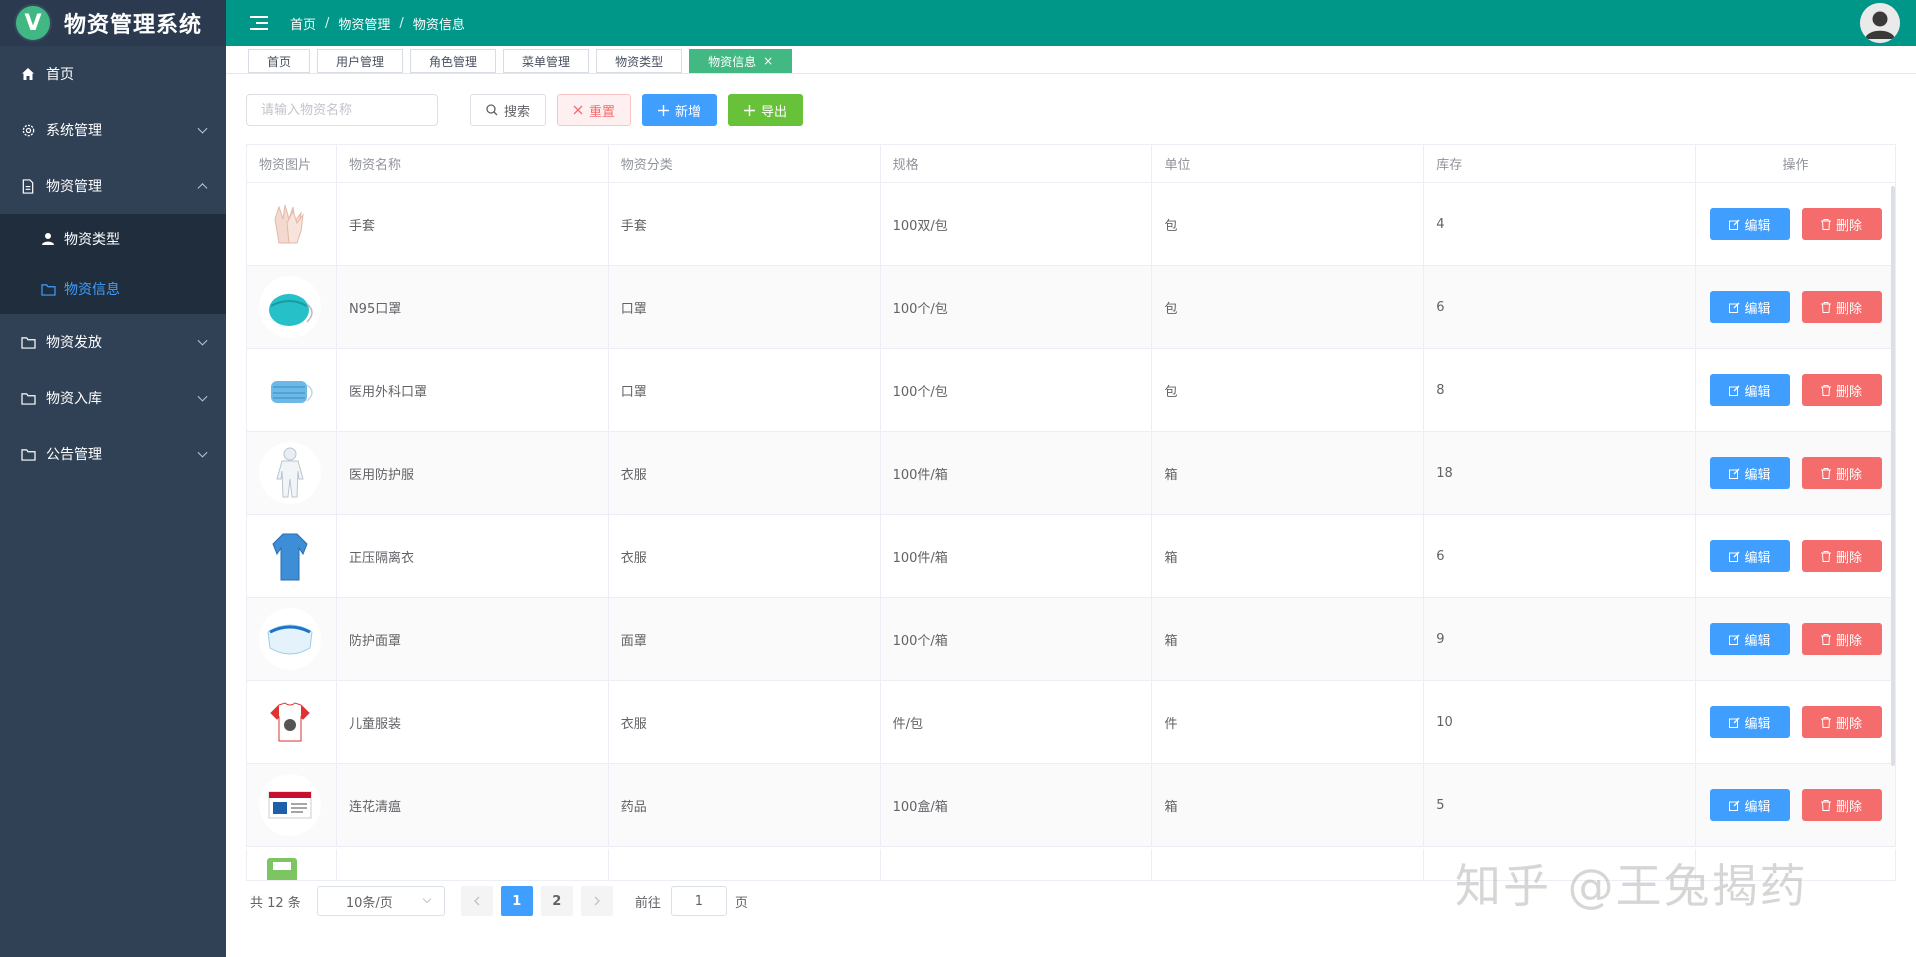  What do you see at coordinates (113, 186) in the screenshot?
I see `sidebar-item-materials: 物资管理` at bounding box center [113, 186].